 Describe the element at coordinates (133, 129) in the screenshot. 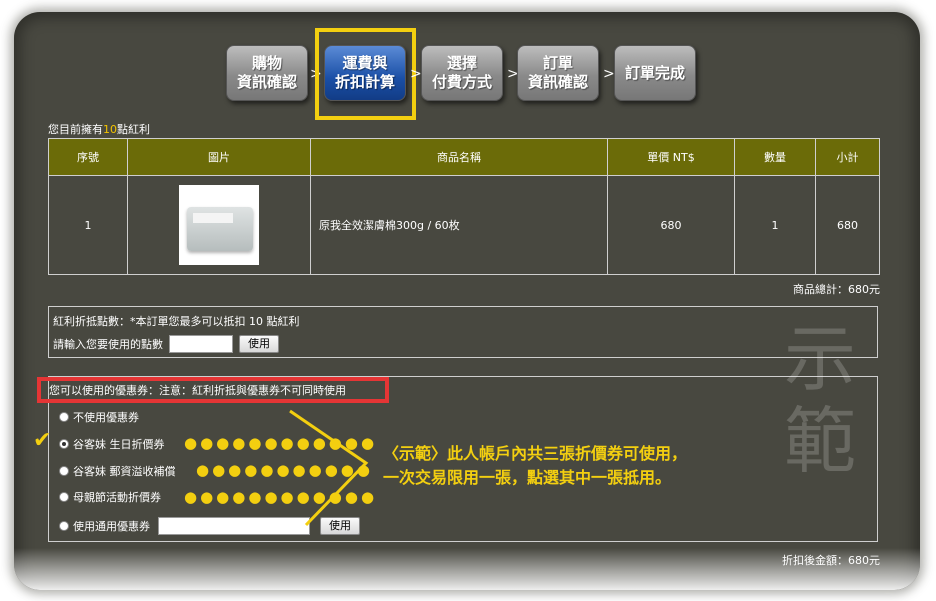

I see `points-suffix: 點紅利` at that location.